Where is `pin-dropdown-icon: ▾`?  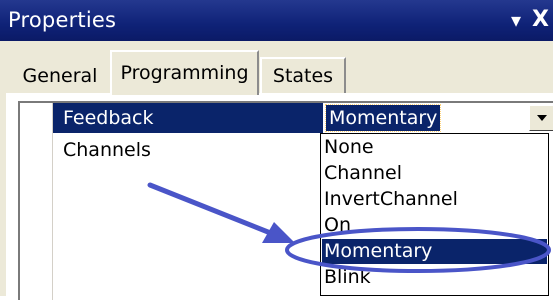
pin-dropdown-icon: ▾ is located at coordinates (516, 20).